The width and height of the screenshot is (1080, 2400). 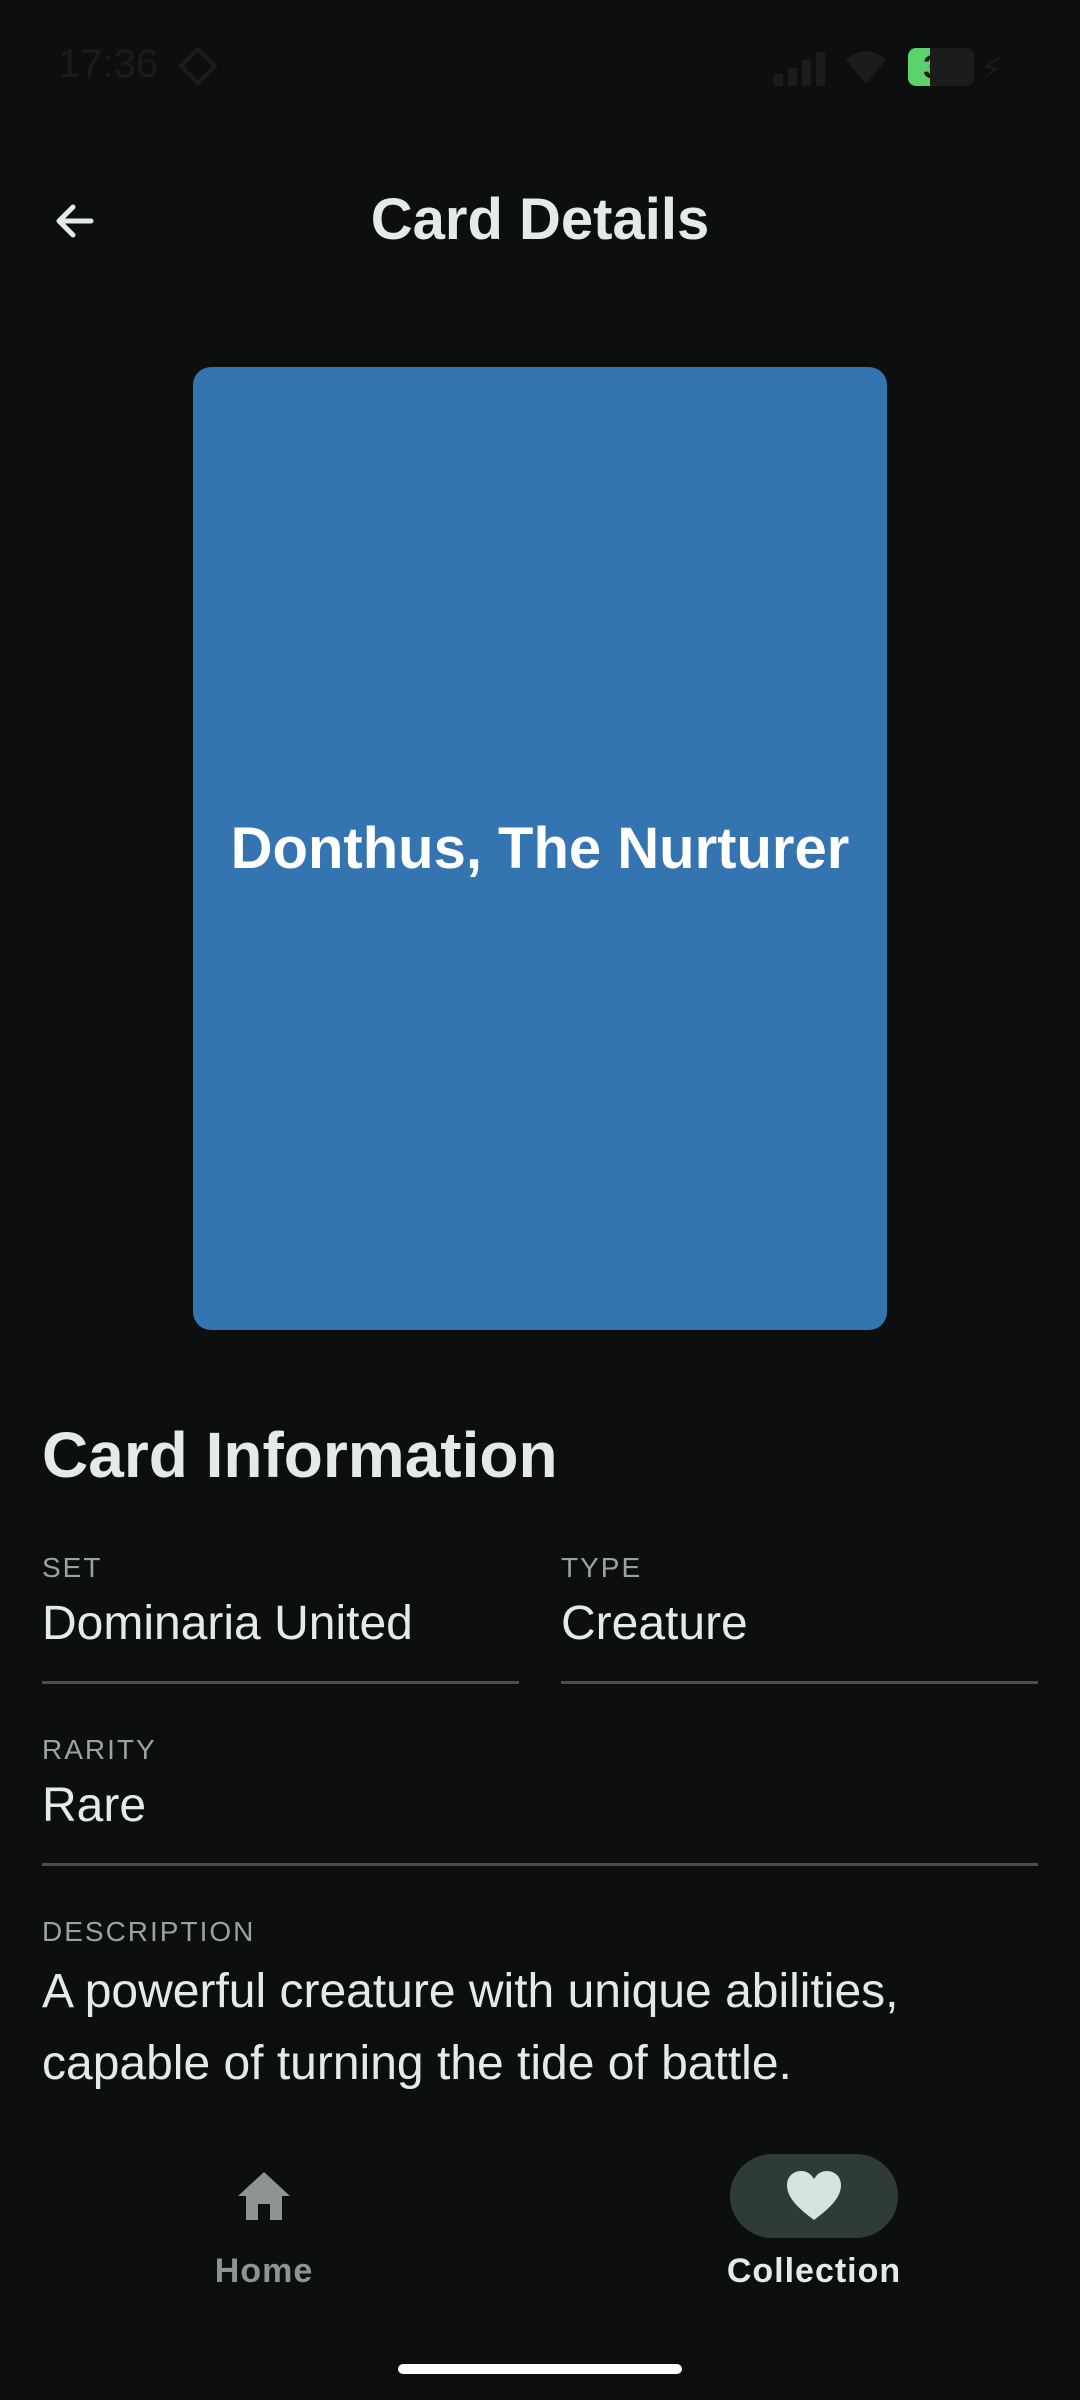 I want to click on heart-icon, so click(x=814, y=2195).